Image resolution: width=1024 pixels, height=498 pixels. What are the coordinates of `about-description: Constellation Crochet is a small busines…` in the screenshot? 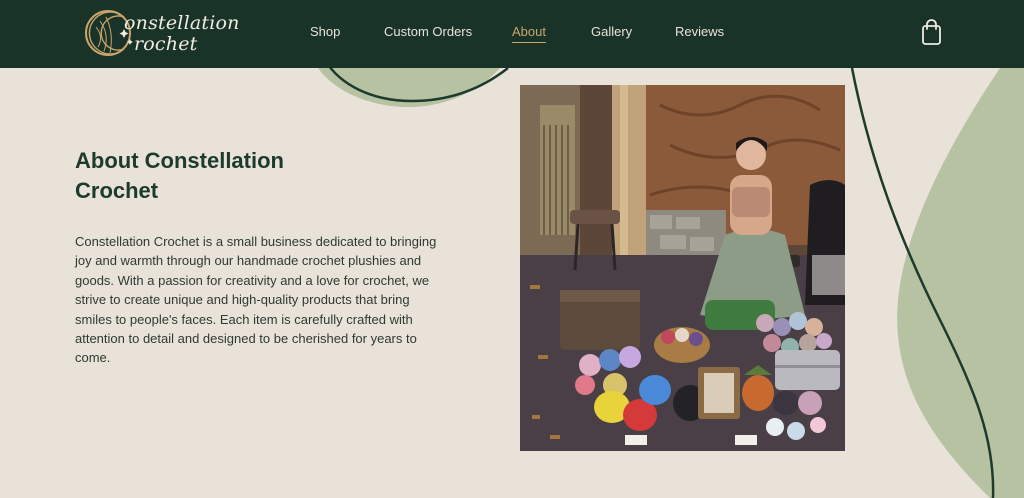 It's located at (256, 300).